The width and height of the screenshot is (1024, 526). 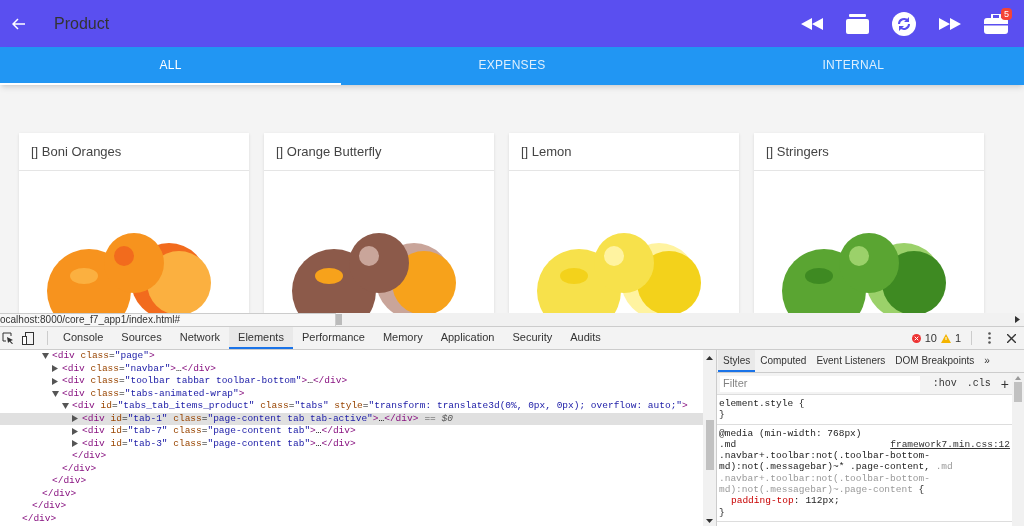 I want to click on refresh-icon, so click(x=904, y=23).